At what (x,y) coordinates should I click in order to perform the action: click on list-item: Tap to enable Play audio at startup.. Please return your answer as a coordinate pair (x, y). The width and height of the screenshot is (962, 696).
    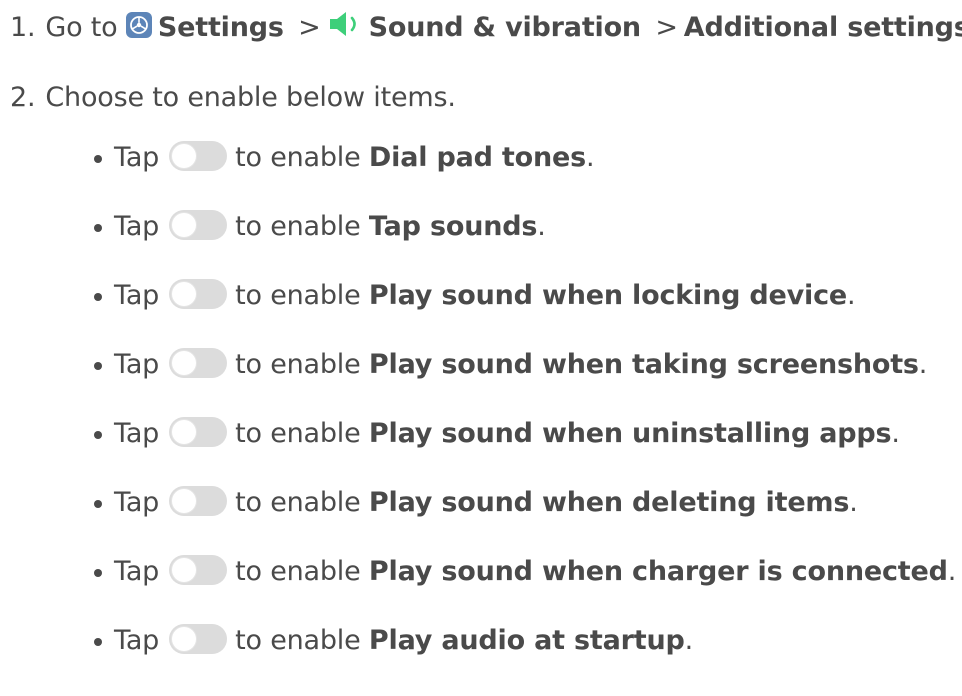
    Looking at the image, I should click on (525, 657).